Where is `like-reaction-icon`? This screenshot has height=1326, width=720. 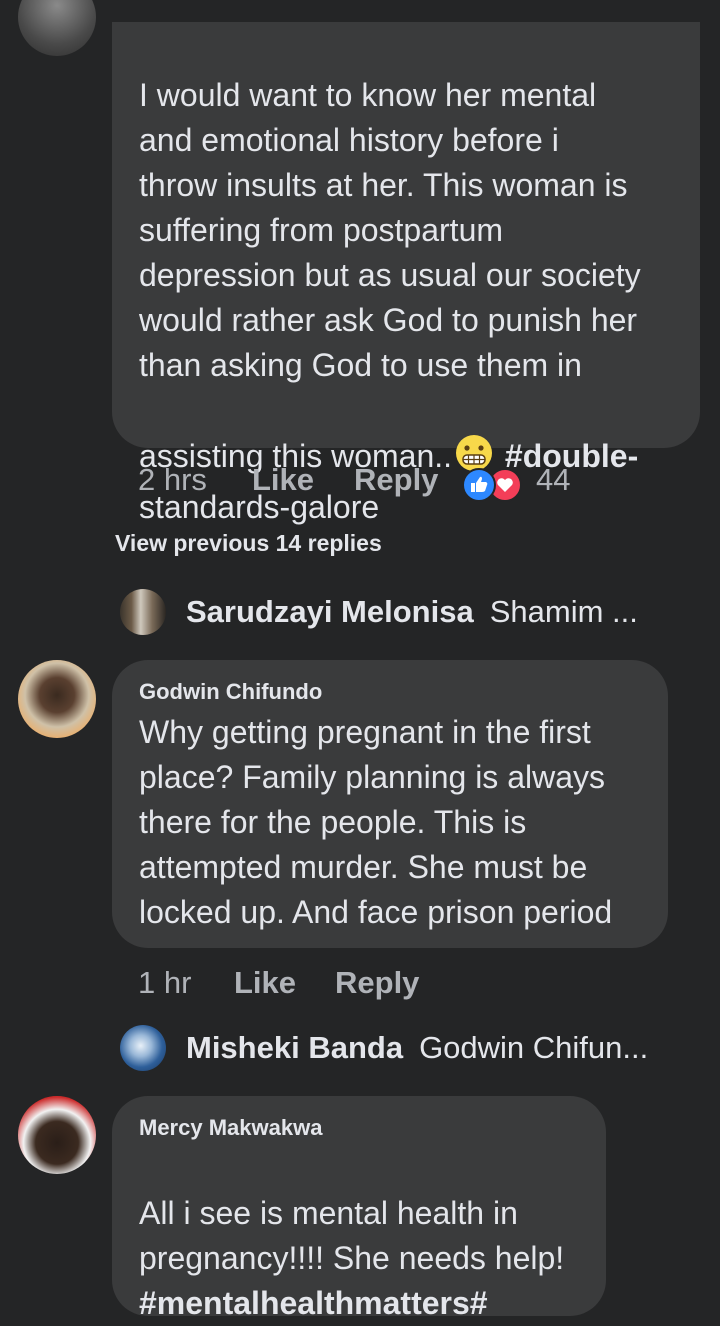 like-reaction-icon is located at coordinates (479, 489).